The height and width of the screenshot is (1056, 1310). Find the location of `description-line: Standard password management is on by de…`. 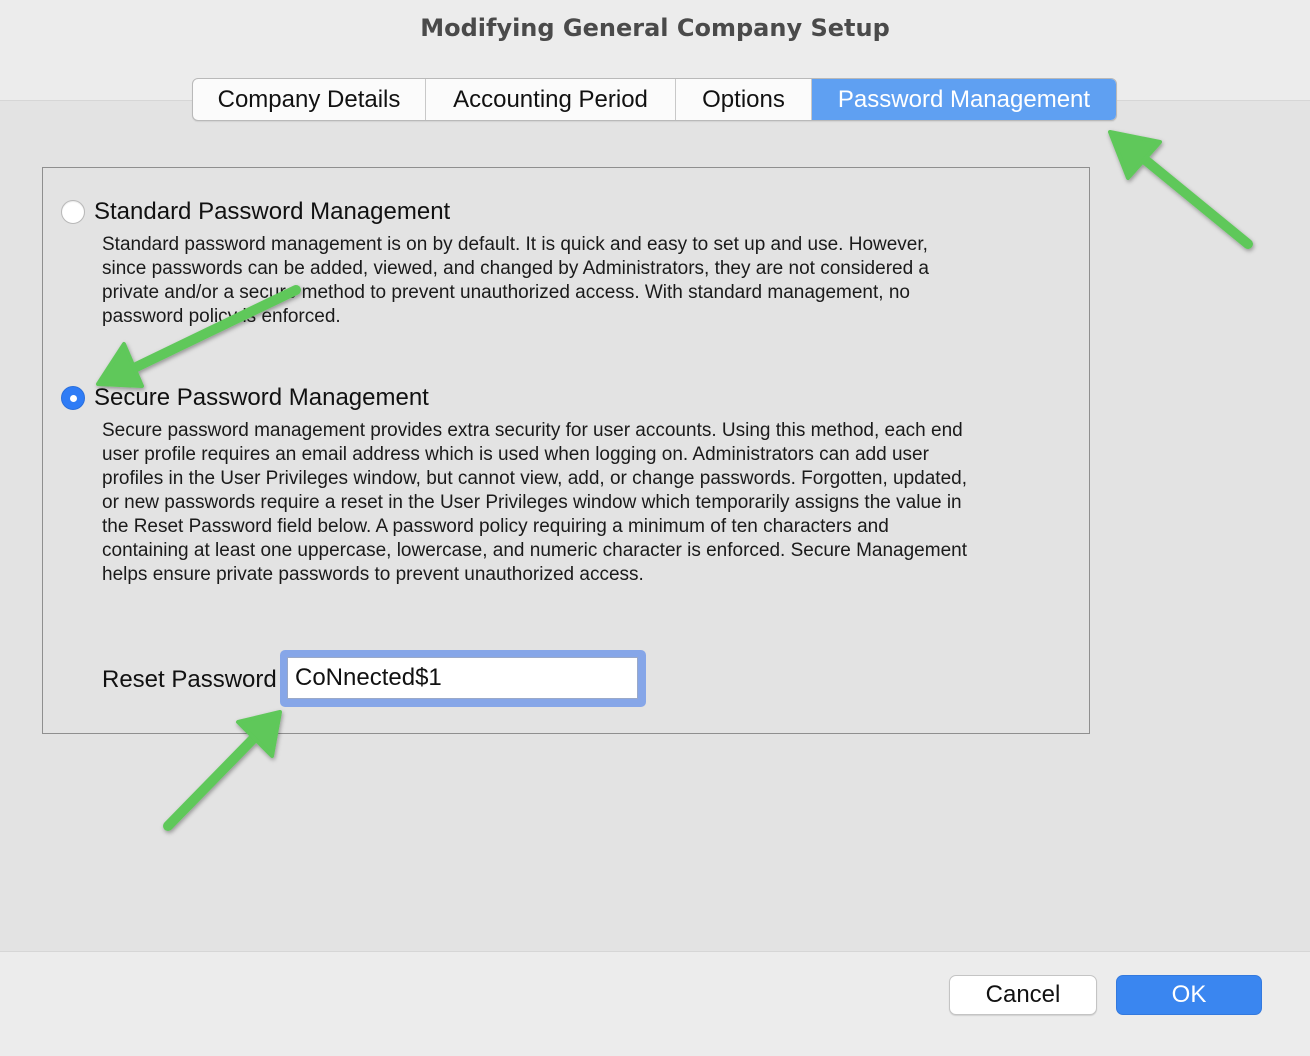

description-line: Standard password management is on by de… is located at coordinates (515, 244).